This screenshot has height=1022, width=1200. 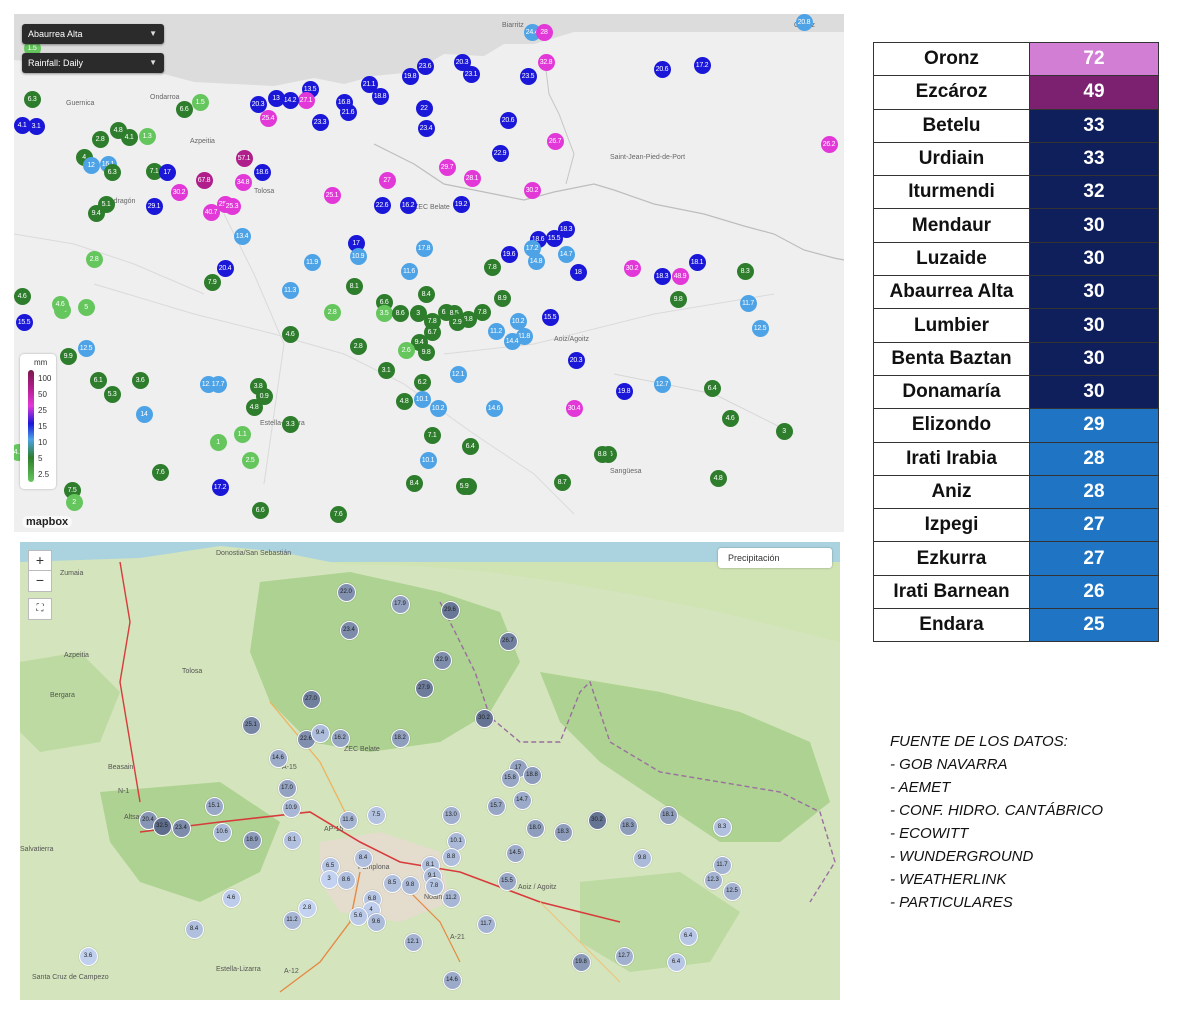 What do you see at coordinates (348, 112) in the screenshot?
I see `station-marker: 21.6` at bounding box center [348, 112].